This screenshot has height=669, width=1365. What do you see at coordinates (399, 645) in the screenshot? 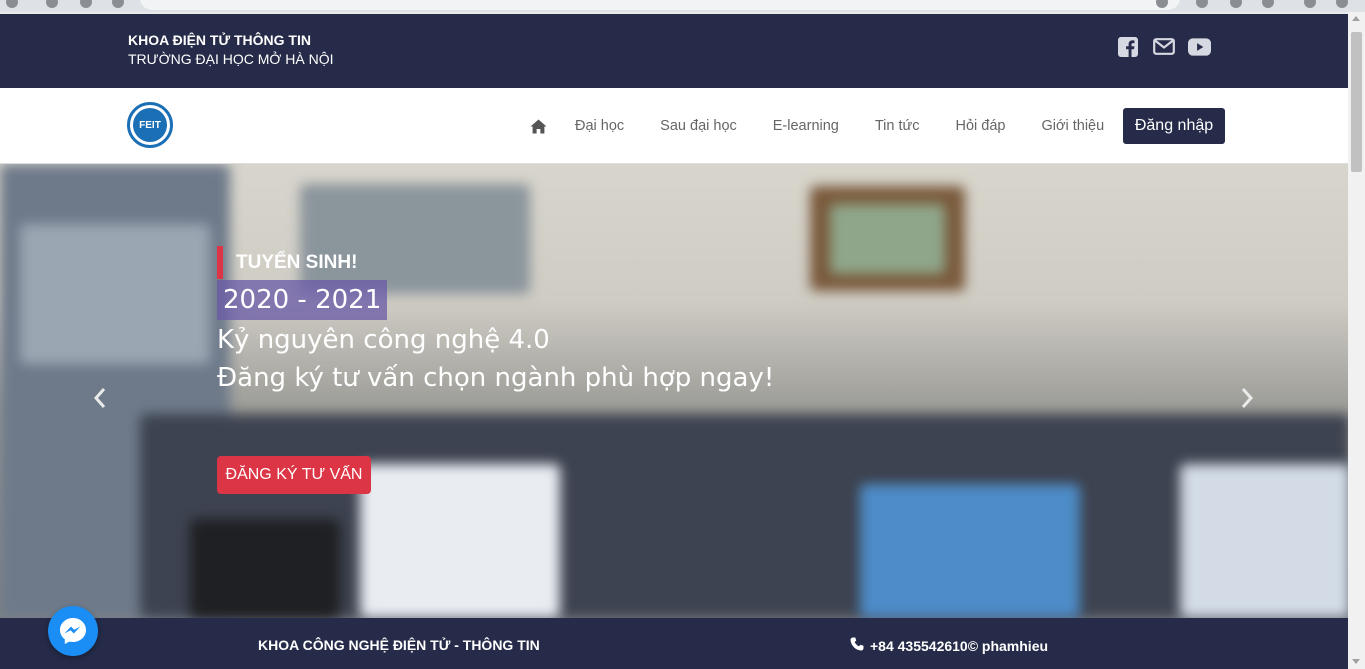
I see `footer-faculty-name: KHOA CÔNG NGHỆ ĐIỆN TỬ - THÔNG TIN` at bounding box center [399, 645].